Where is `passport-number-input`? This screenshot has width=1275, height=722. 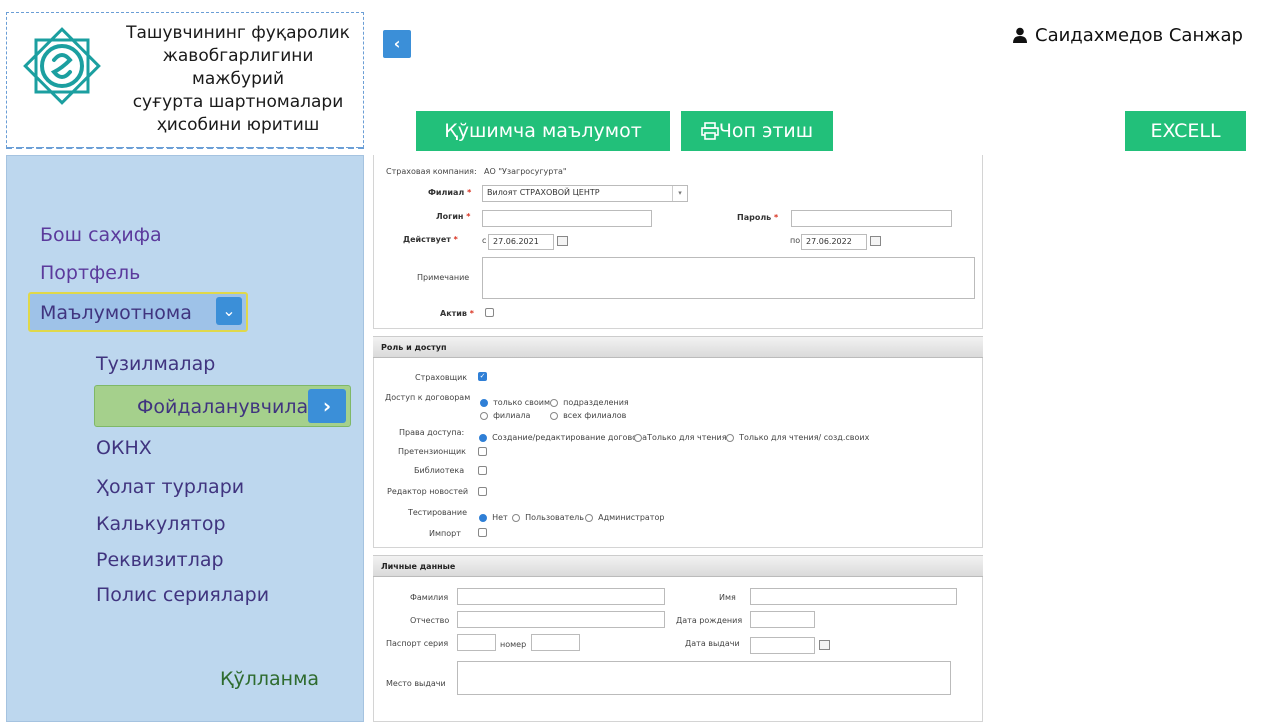 passport-number-input is located at coordinates (555, 642).